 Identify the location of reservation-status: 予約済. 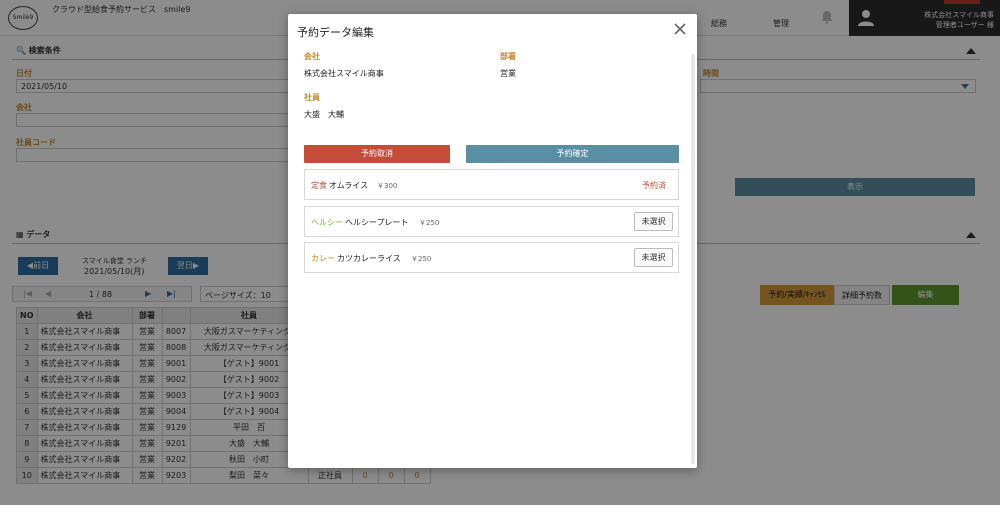
(654, 185).